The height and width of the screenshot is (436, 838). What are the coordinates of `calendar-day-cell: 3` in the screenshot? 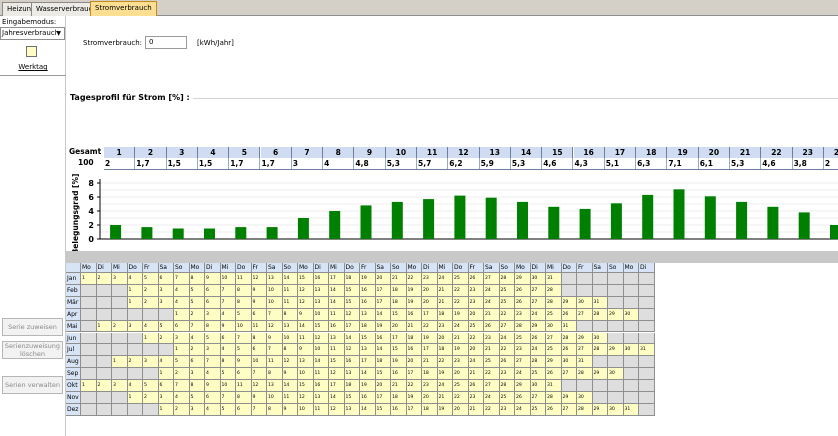 It's located at (197, 409).